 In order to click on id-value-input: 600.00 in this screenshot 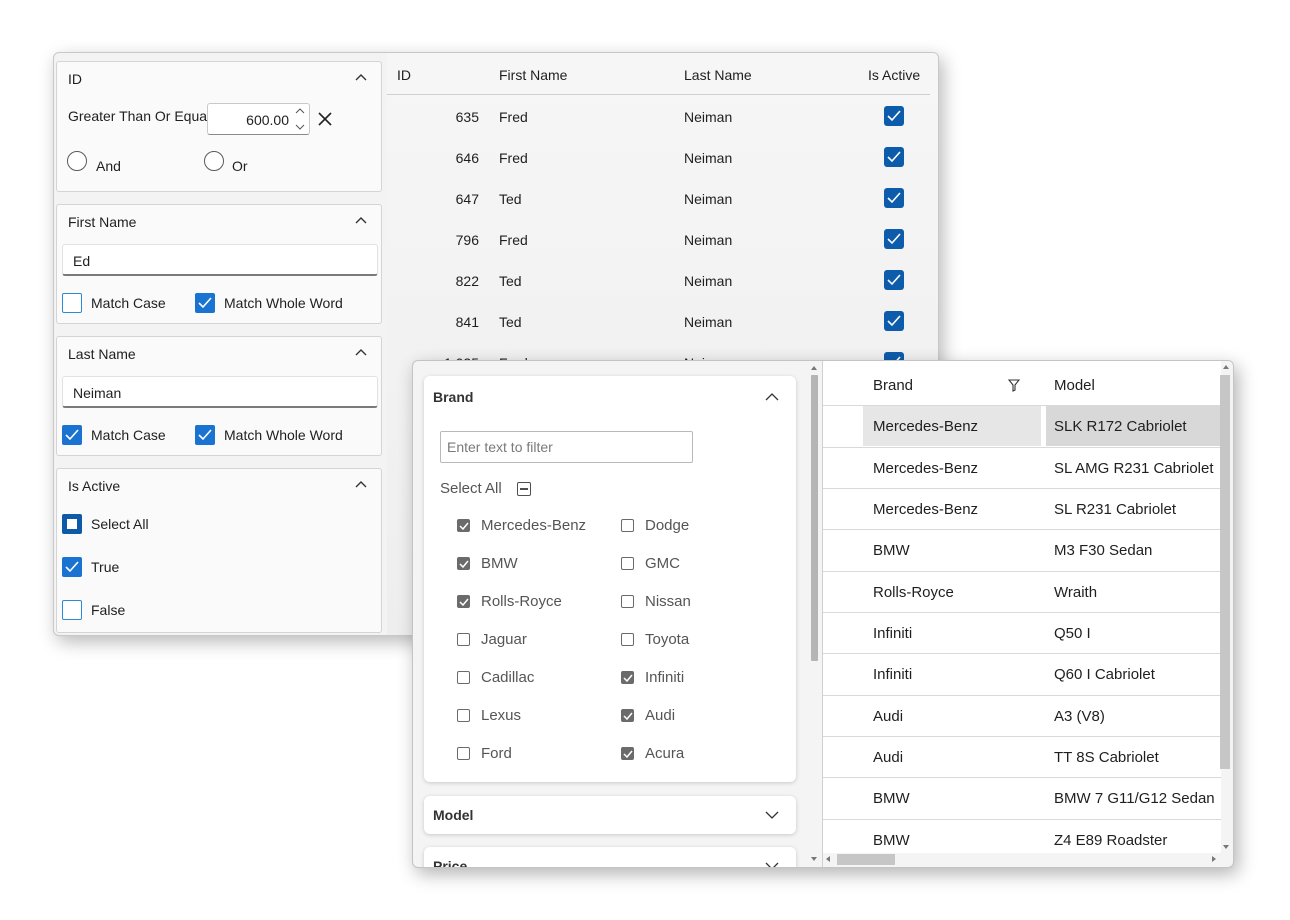, I will do `click(258, 119)`.